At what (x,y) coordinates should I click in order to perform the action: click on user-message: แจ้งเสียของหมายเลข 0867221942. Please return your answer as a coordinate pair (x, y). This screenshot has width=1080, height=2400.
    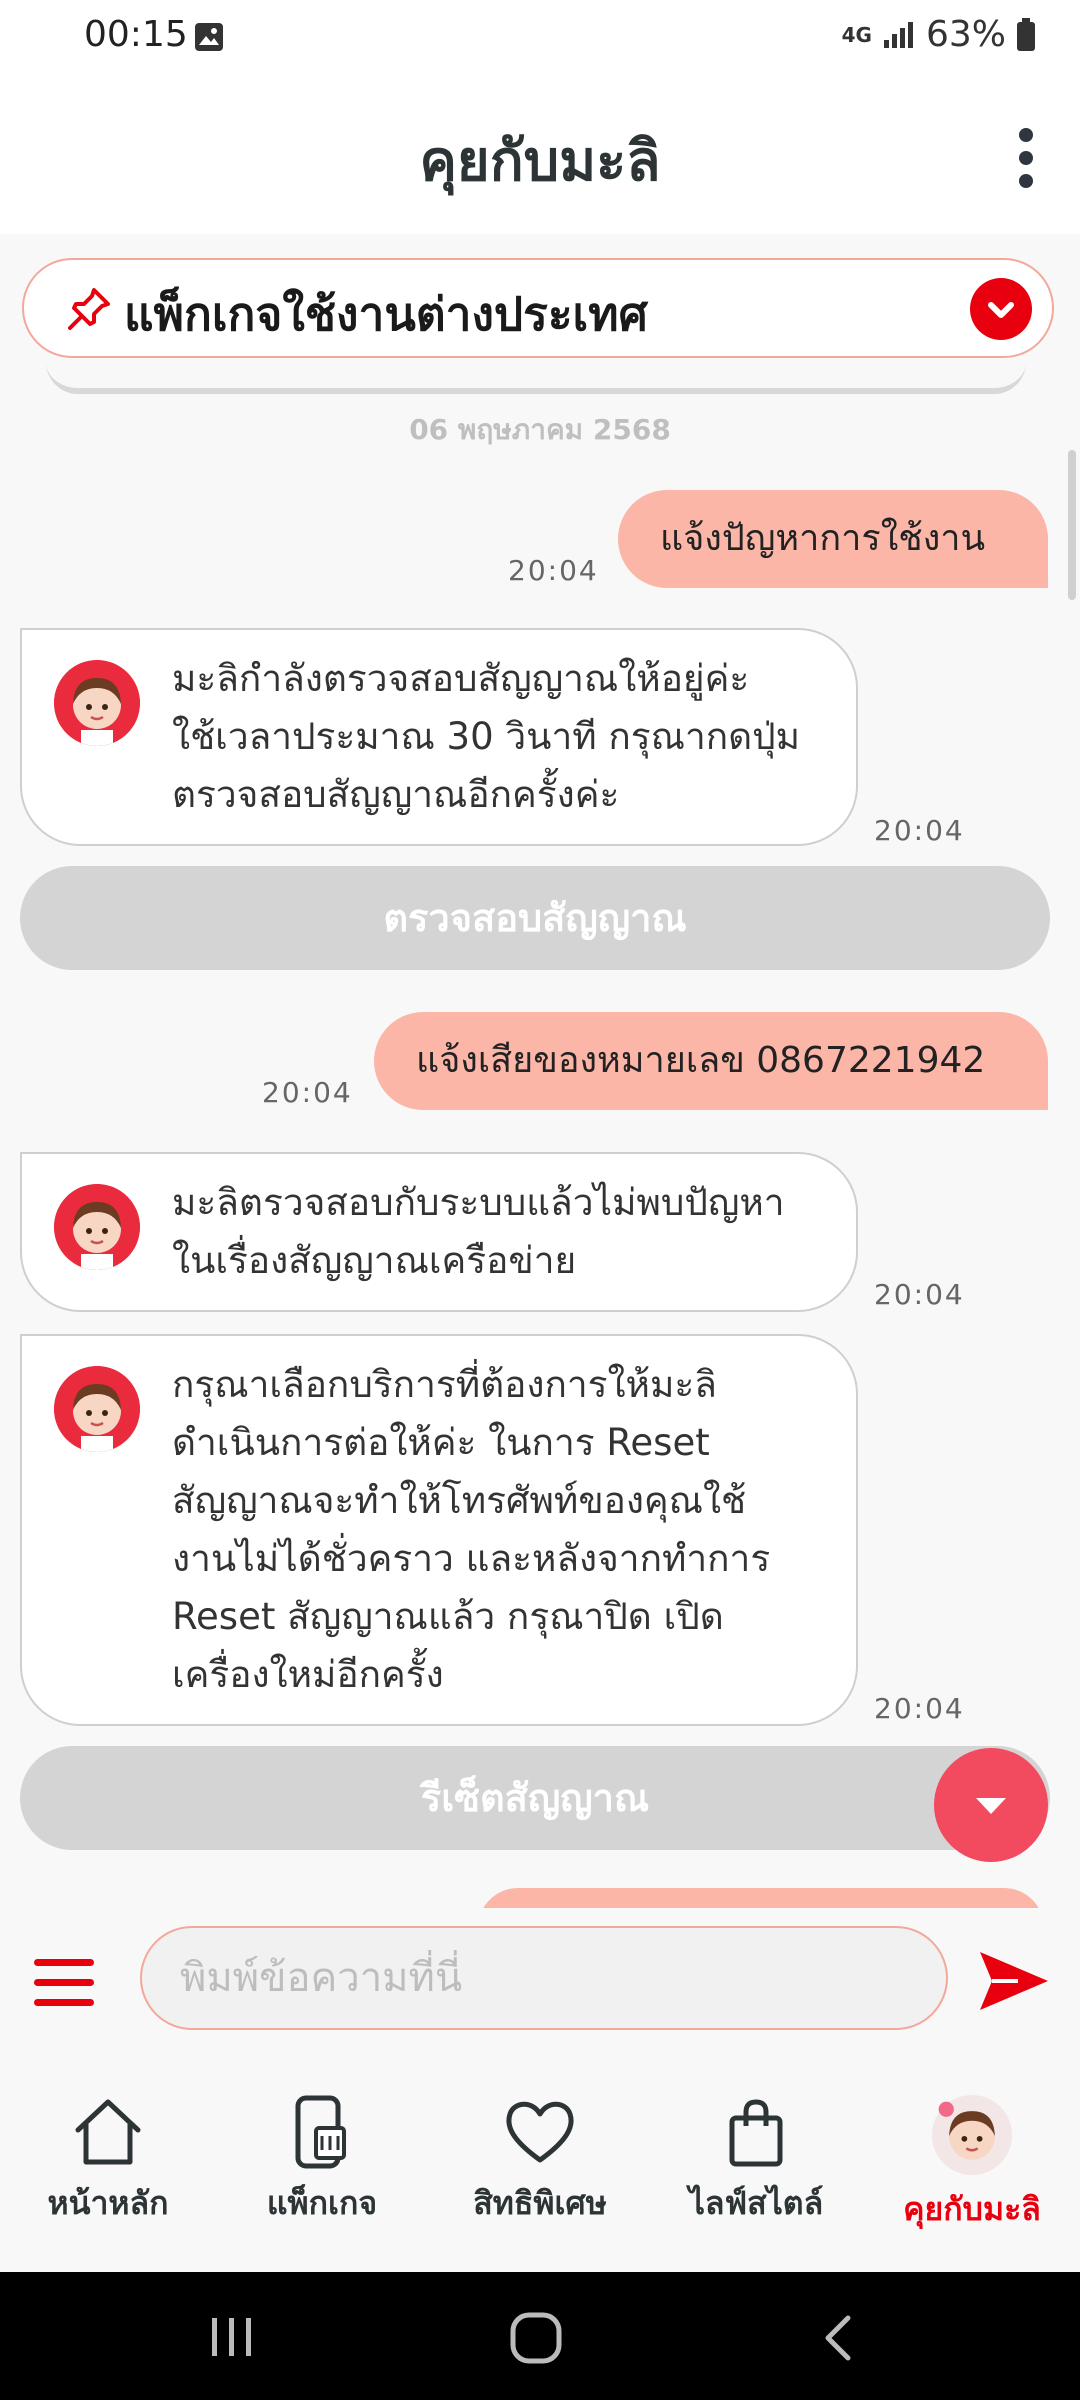
    Looking at the image, I should click on (711, 1061).